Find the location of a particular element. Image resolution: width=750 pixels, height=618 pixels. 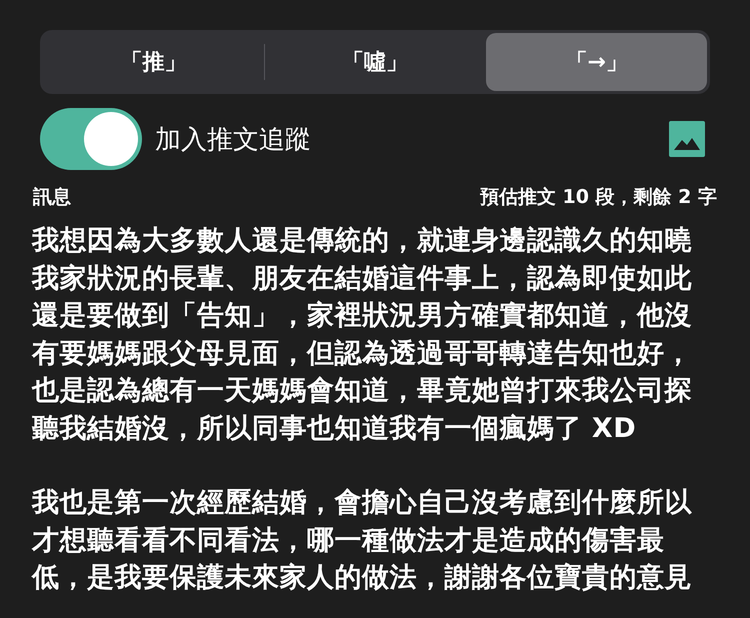

segment-tab: 「噓」 is located at coordinates (375, 62).